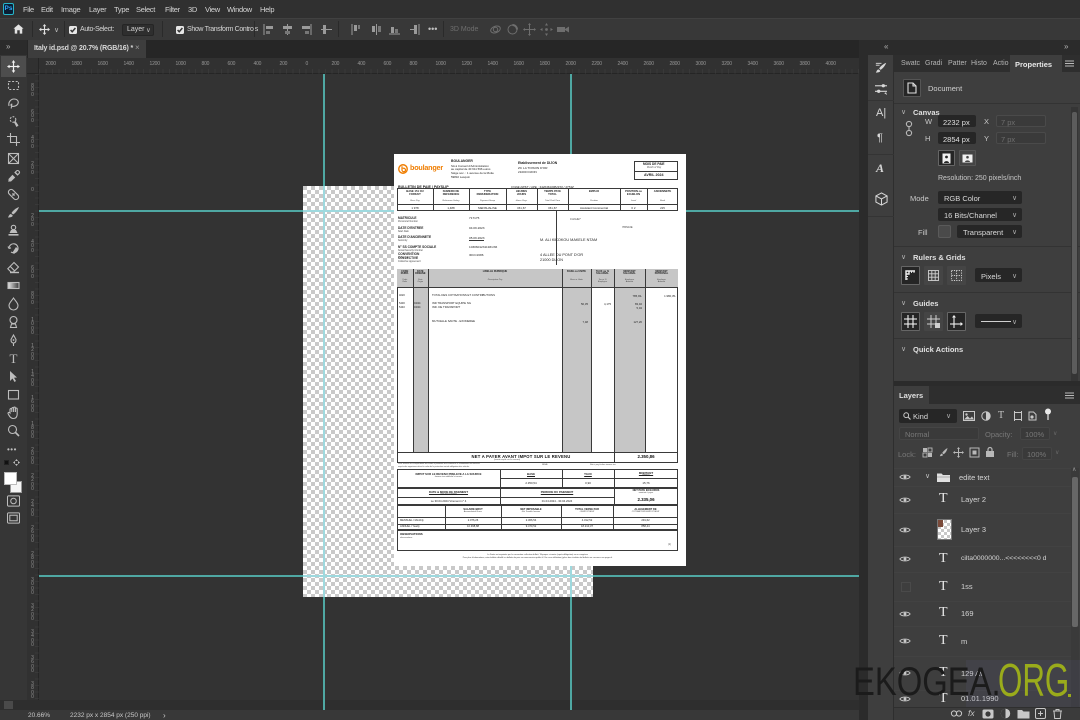 This screenshot has height=720, width=1080. I want to click on svg-text: T, so click(14, 358).